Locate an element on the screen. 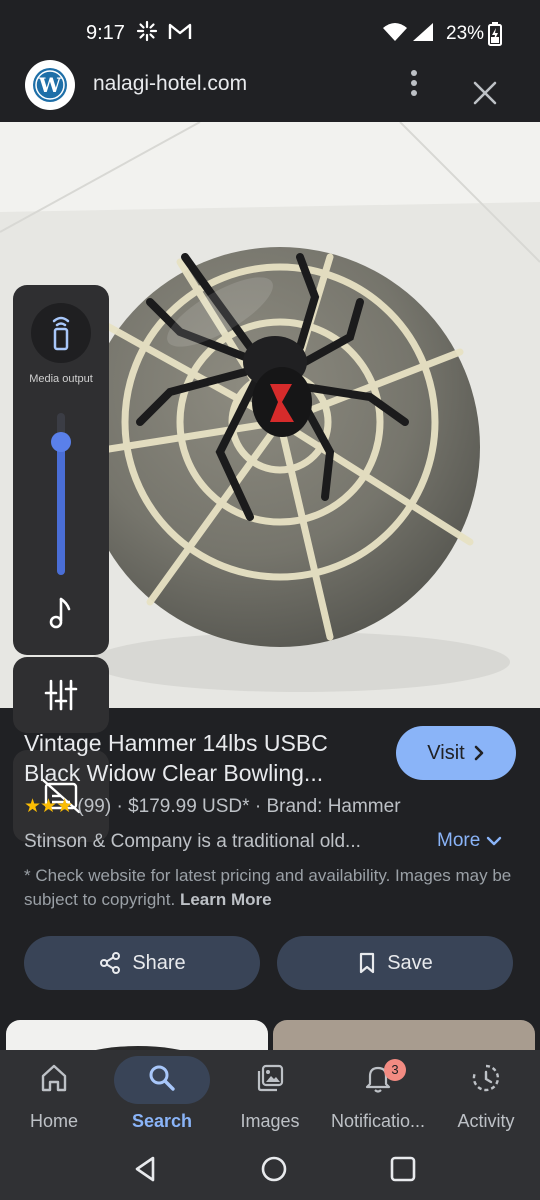 The image size is (540, 1200). equalizer-button is located at coordinates (61, 695).